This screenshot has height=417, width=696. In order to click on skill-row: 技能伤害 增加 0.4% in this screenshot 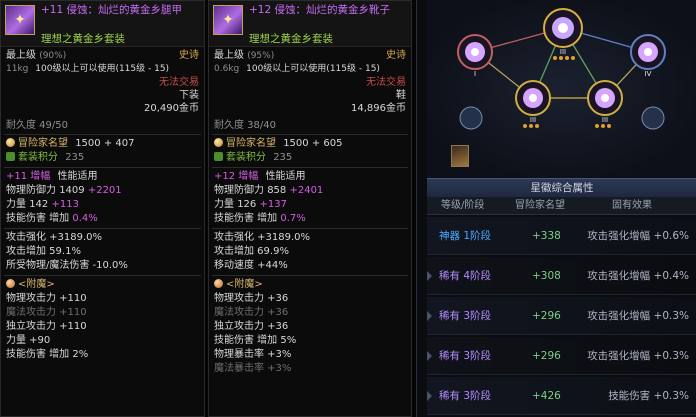, I will do `click(102, 219)`.